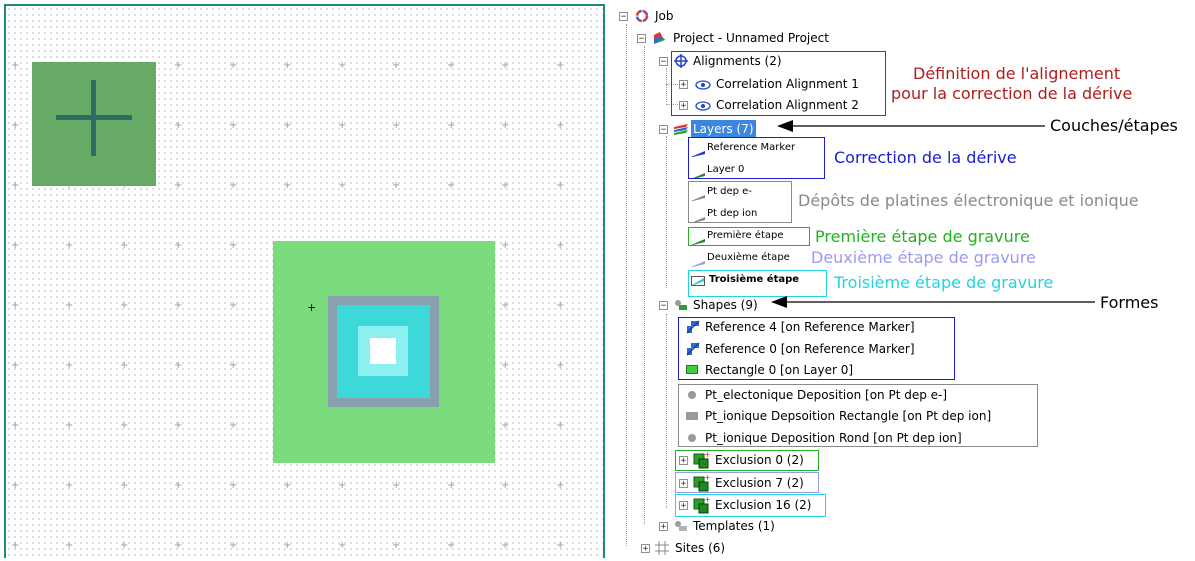  Describe the element at coordinates (94, 117) in the screenshot. I see `reference-cross-horizontal` at that location.